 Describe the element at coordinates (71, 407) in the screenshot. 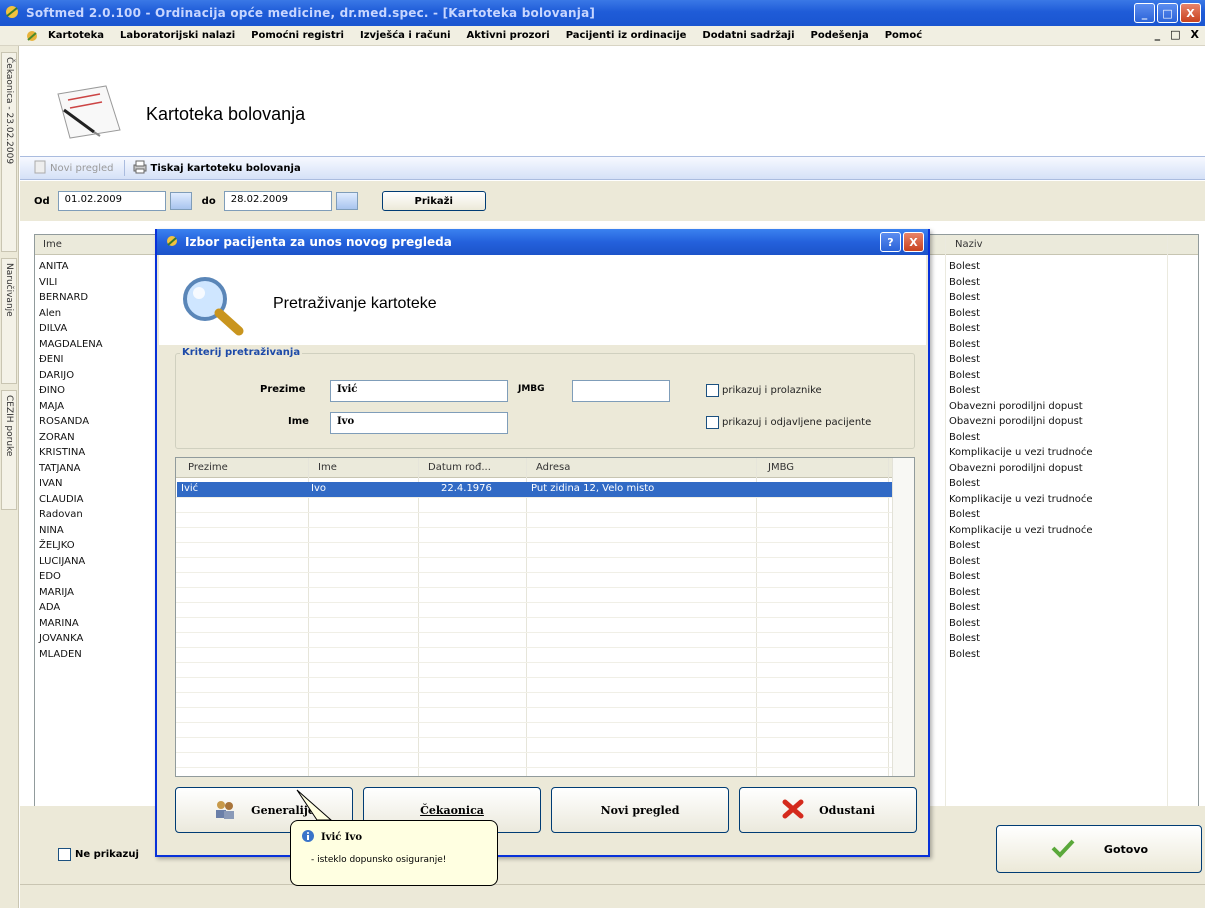

I see `table-row-name: MAJA` at that location.